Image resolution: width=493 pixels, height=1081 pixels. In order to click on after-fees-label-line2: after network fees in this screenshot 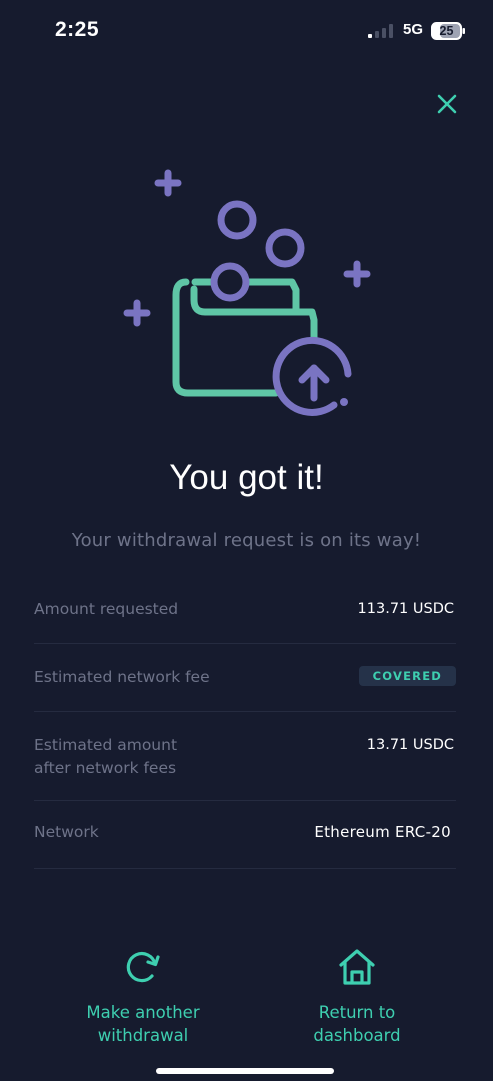, I will do `click(105, 768)`.